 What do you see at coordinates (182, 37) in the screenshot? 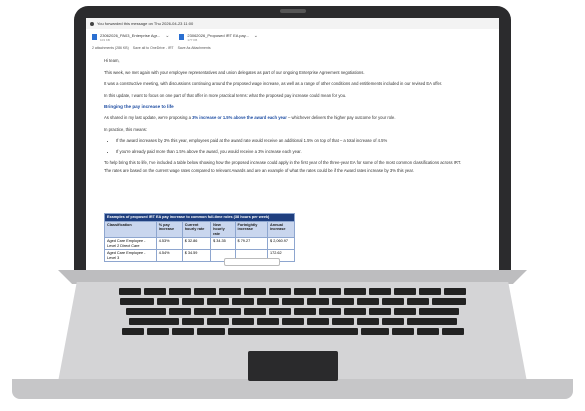
I see `document-icon` at bounding box center [182, 37].